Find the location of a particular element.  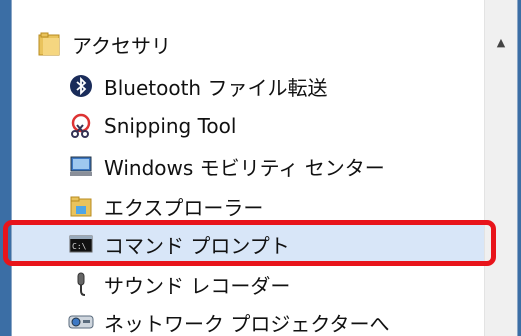

menu-item-snipping-tool: Snipping Tool is located at coordinates (248, 126).